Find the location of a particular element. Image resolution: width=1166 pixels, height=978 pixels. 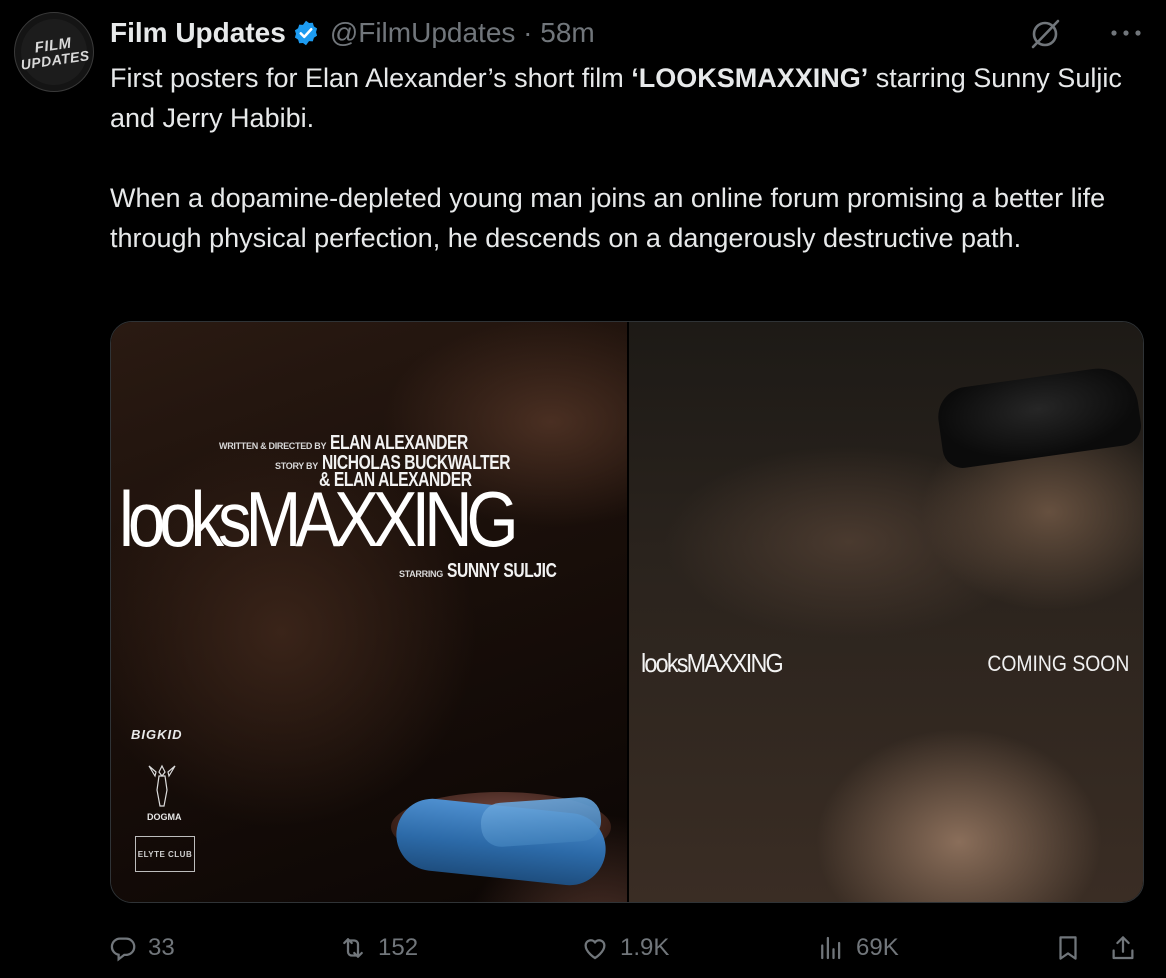

bookmark-button is located at coordinates (1068, 948).